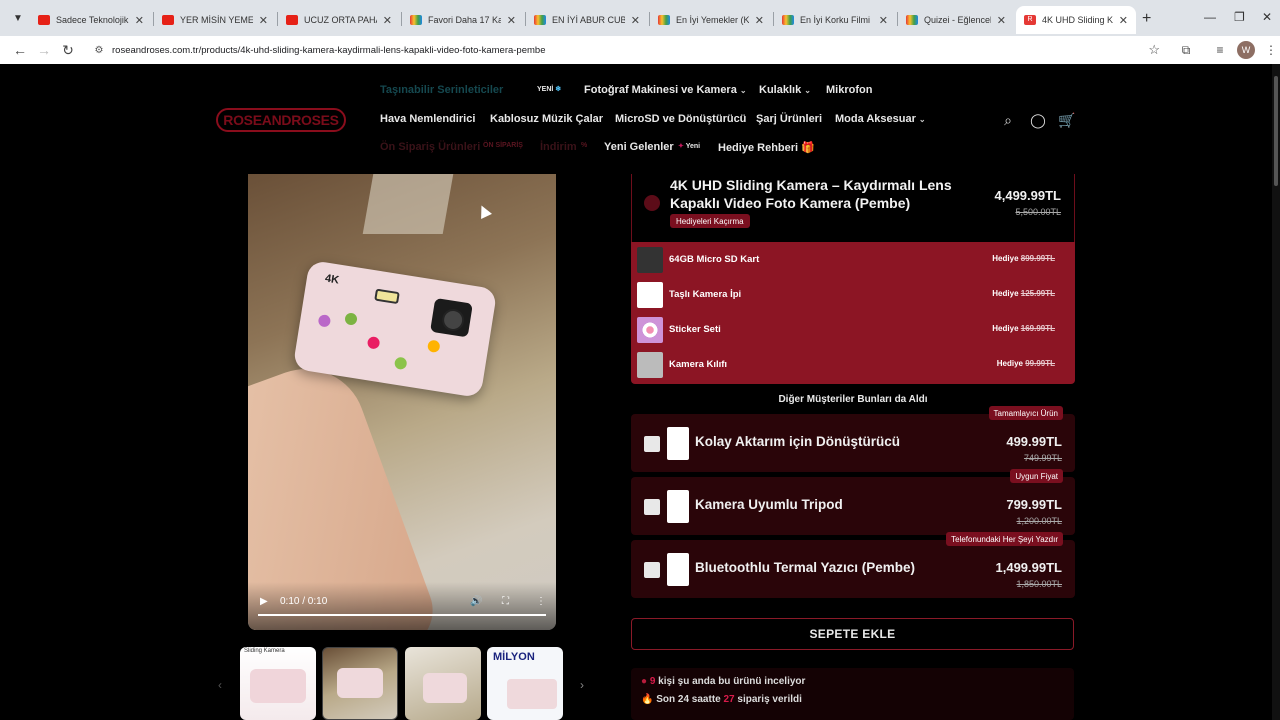  What do you see at coordinates (402, 606) in the screenshot?
I see `video-controls: ▶ 0:10 / 0:10 🔊 ⛶ ⋮` at bounding box center [402, 606].